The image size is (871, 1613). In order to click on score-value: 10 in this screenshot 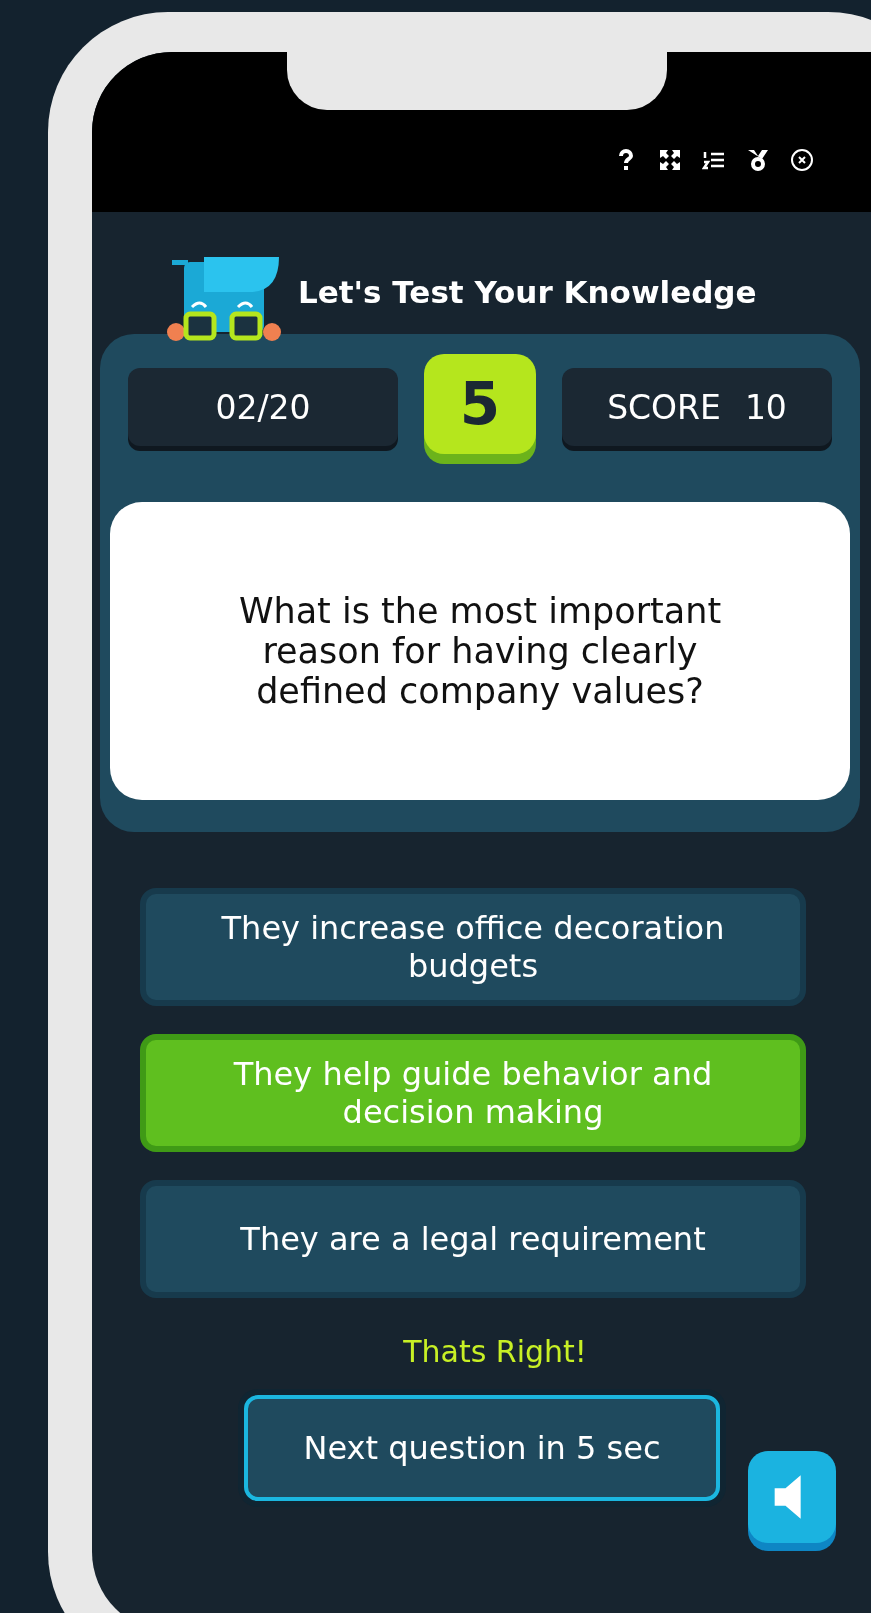, I will do `click(765, 407)`.